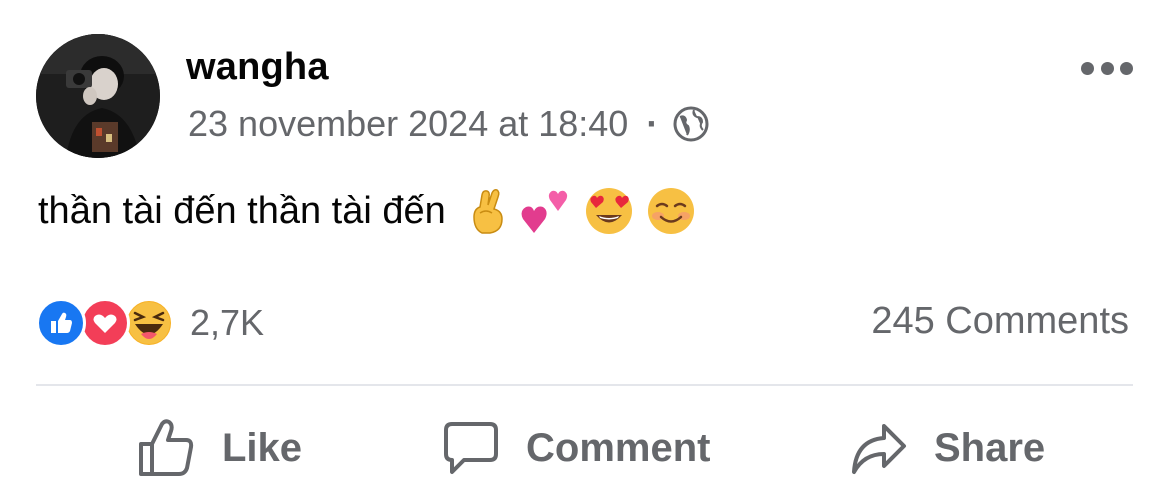  I want to click on reactions-summary: 2,7K, so click(150, 323).